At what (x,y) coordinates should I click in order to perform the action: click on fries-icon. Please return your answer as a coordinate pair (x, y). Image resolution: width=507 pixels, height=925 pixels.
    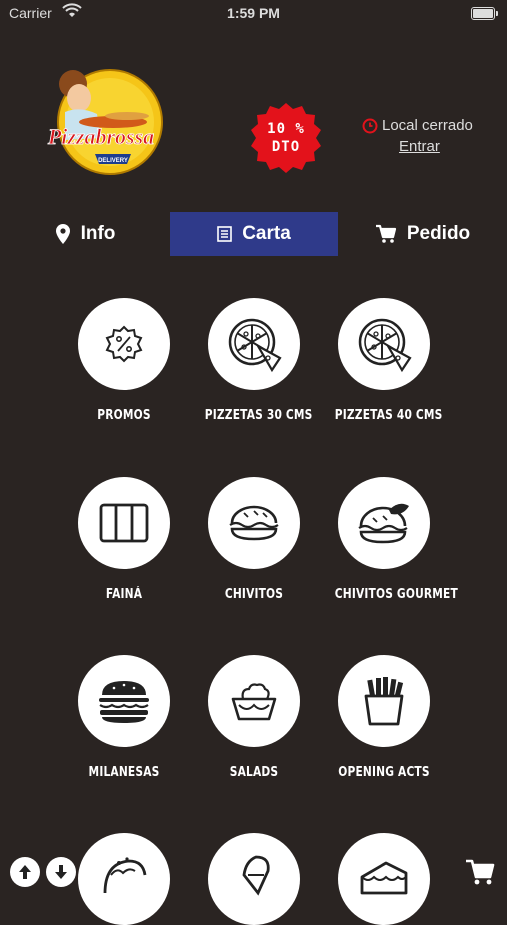
    Looking at the image, I should click on (384, 701).